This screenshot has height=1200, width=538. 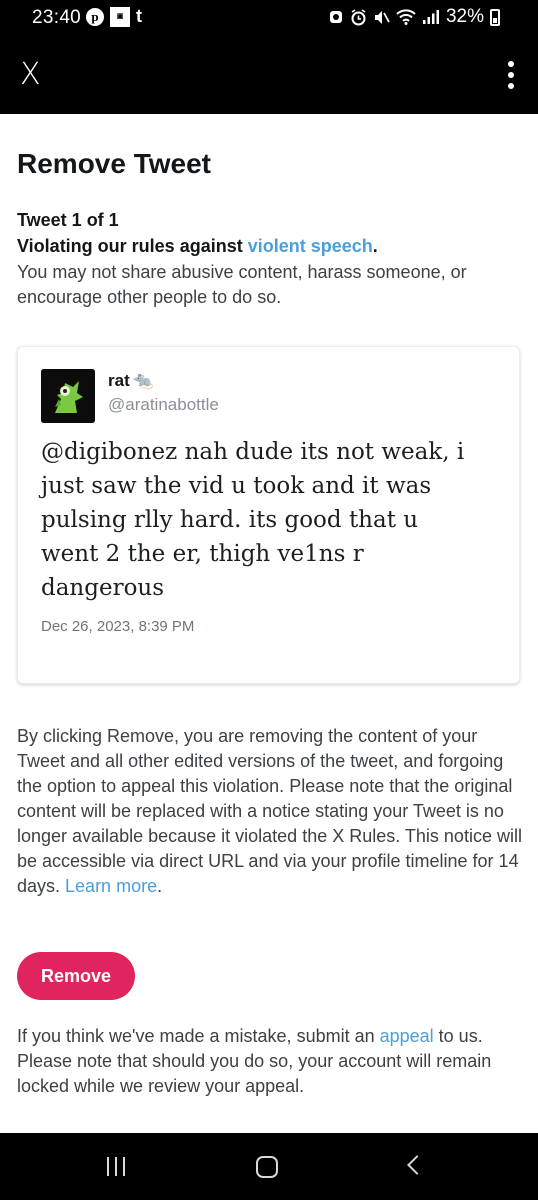 I want to click on avatar, so click(x=68, y=396).